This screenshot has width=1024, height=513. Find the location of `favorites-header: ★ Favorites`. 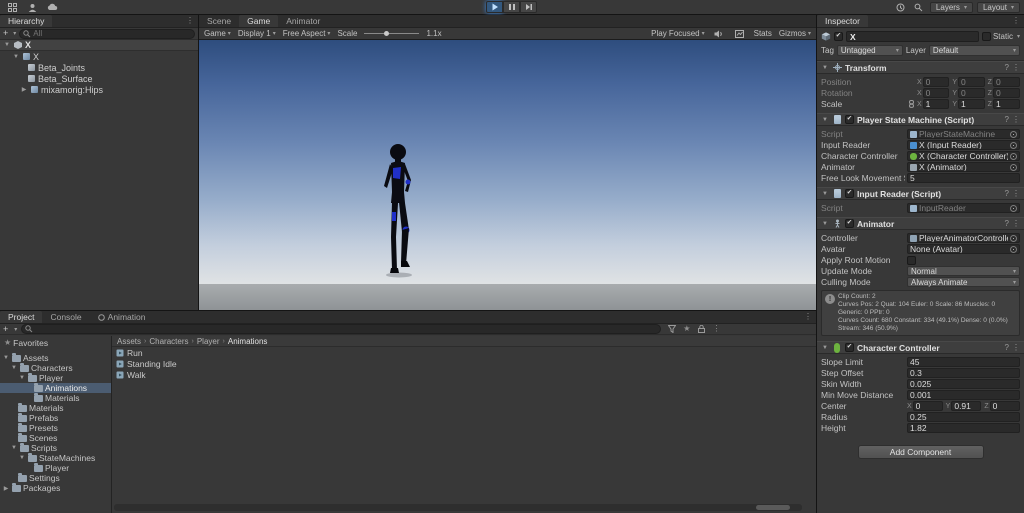

favorites-header: ★ Favorites is located at coordinates (55, 343).